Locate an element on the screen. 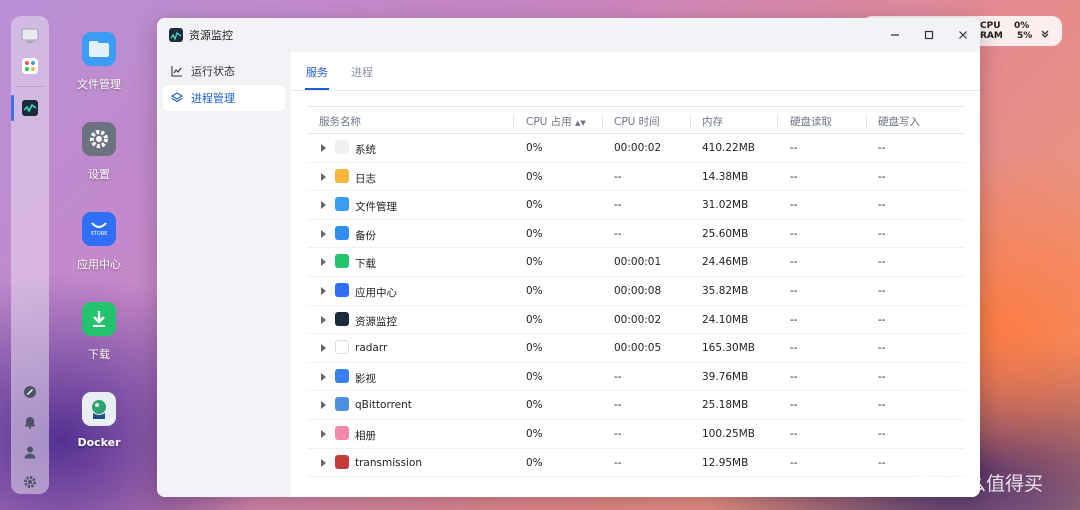 This screenshot has width=1080, height=510. tab-processes: 进程 is located at coordinates (362, 72).